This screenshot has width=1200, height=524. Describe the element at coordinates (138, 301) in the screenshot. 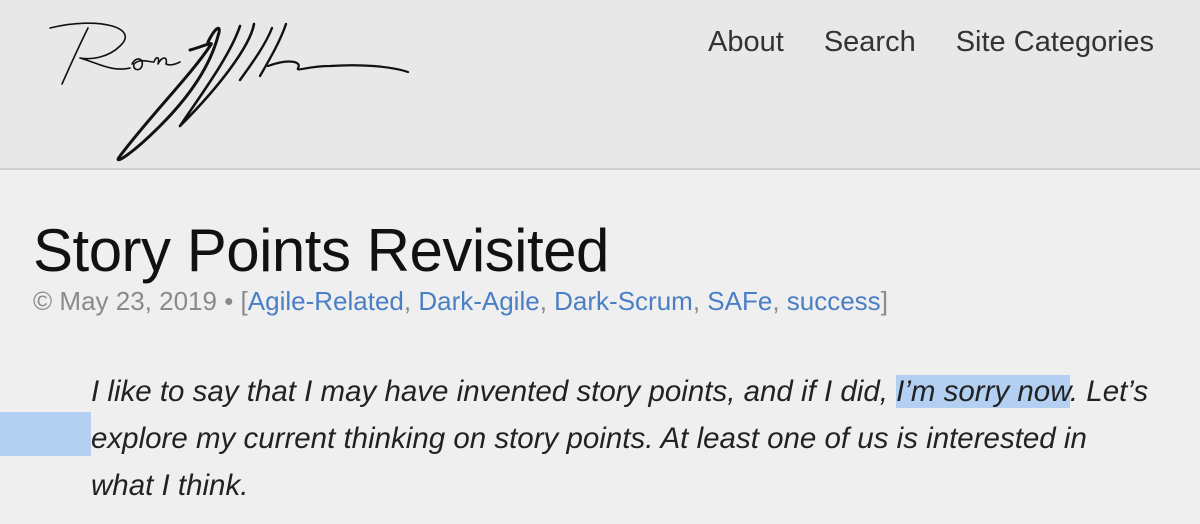

I see `post-date: May 23, 2019` at that location.